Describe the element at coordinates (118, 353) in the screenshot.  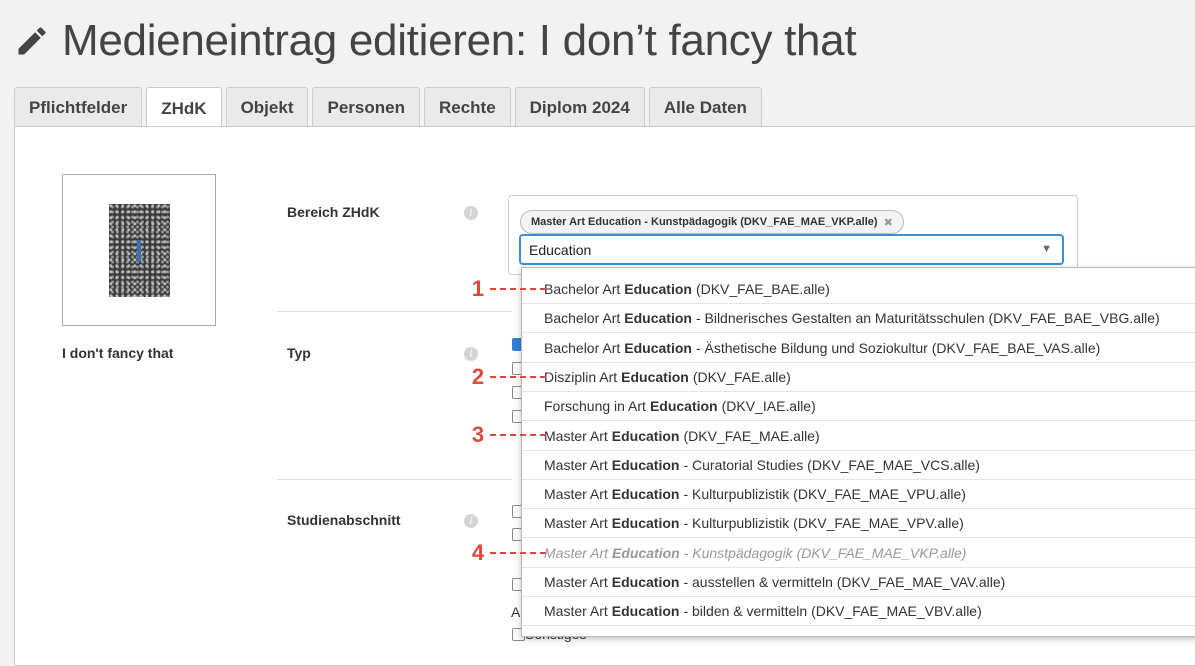
I see `media-caption: I don't fancy that` at that location.